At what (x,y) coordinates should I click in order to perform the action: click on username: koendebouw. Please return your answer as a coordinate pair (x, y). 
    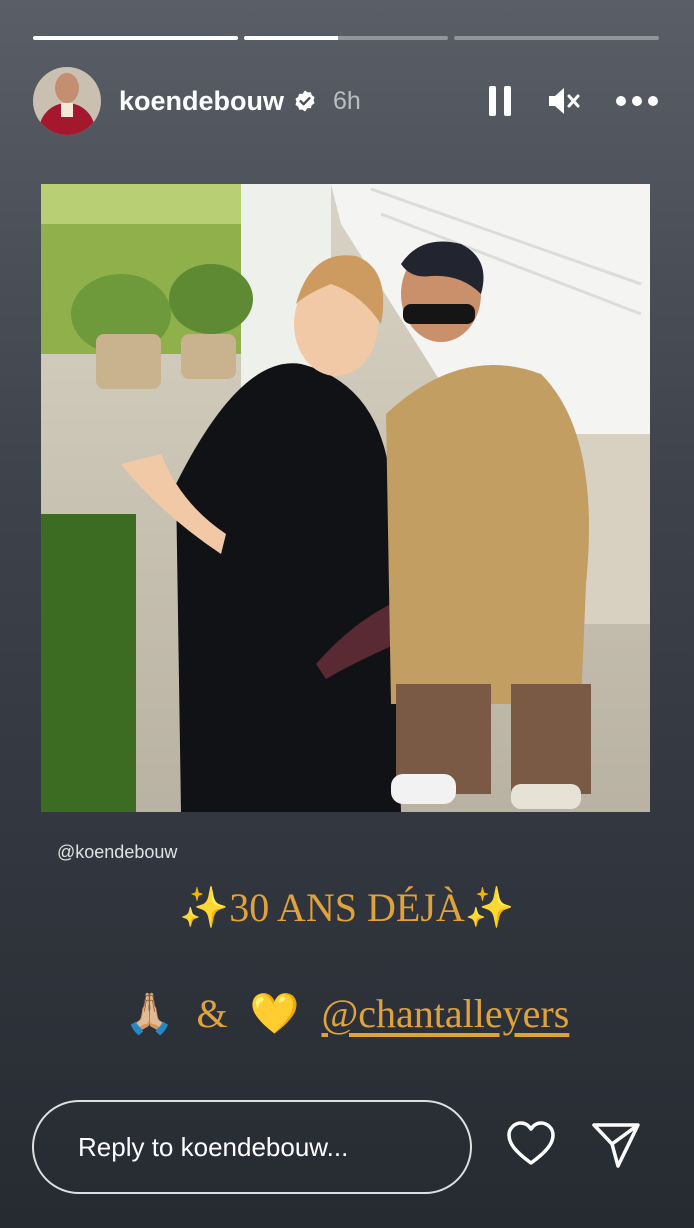
    Looking at the image, I should click on (201, 101).